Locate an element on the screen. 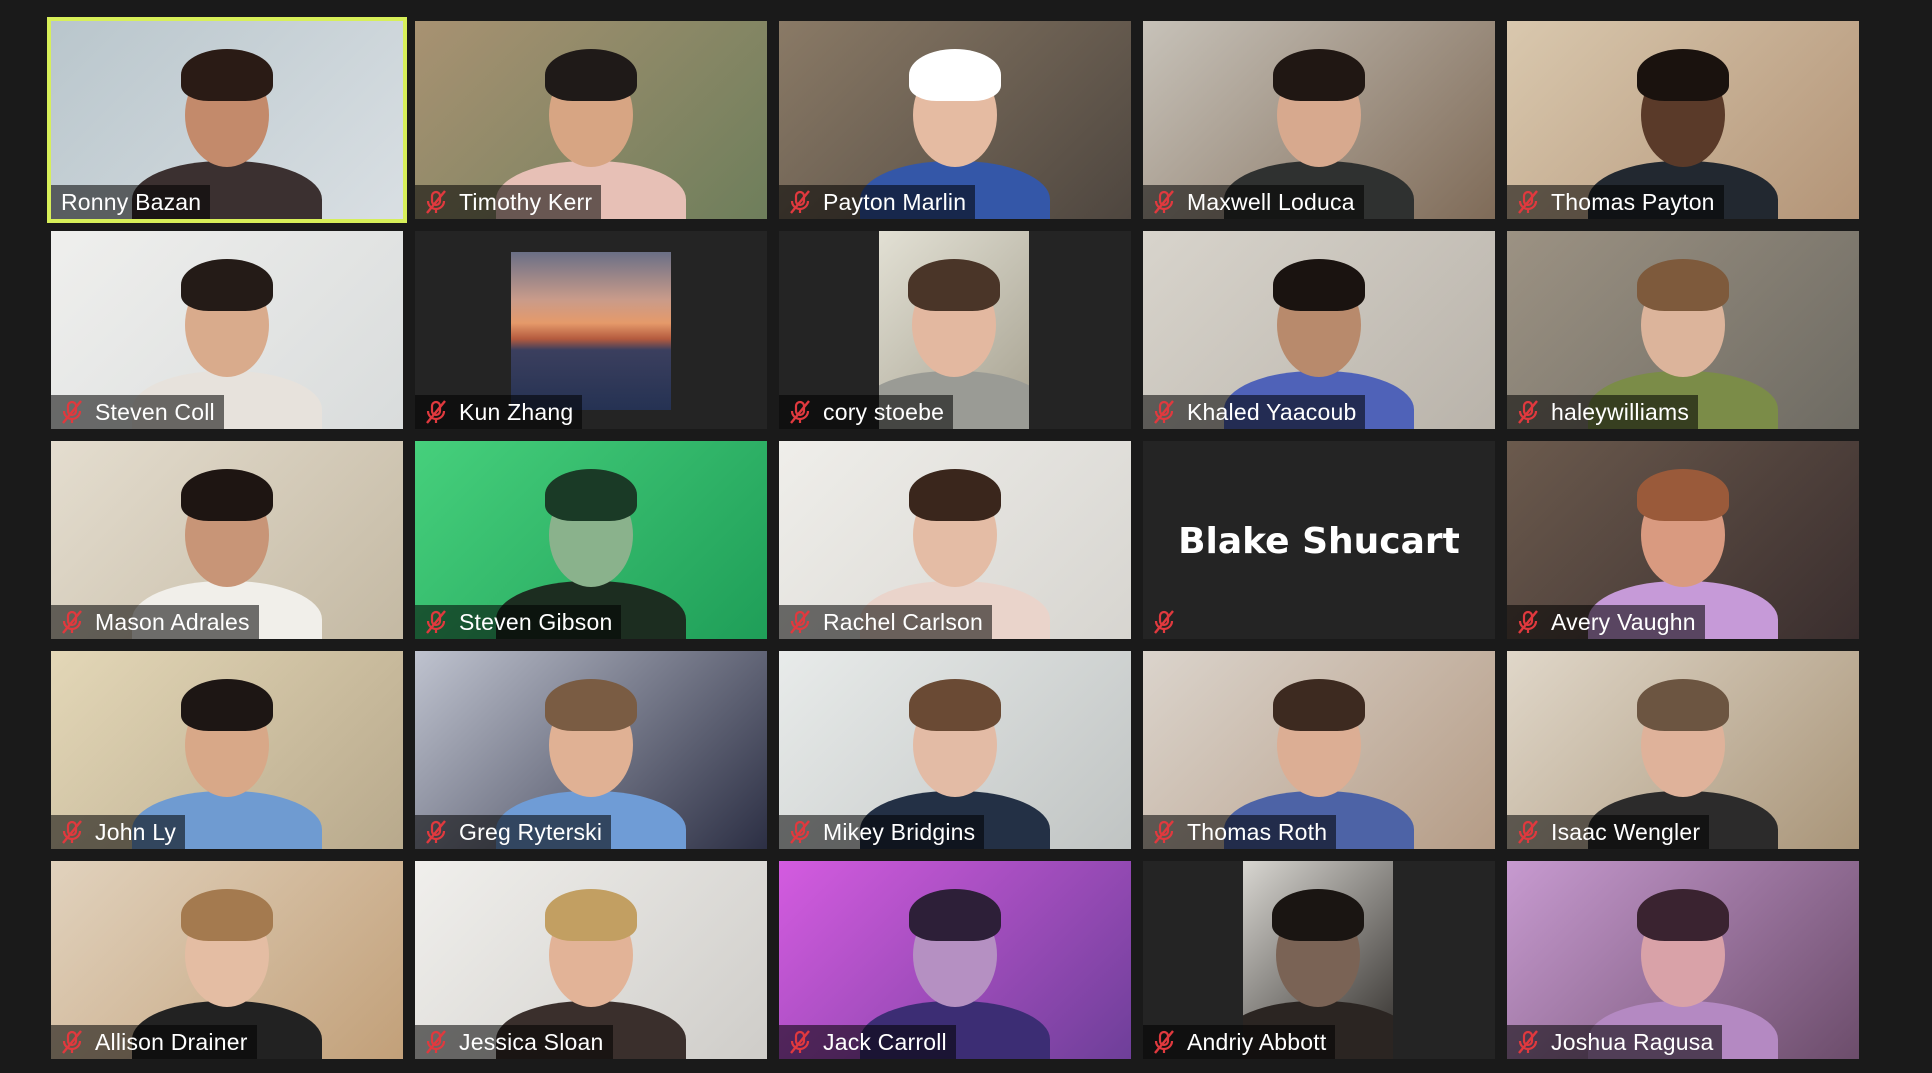 The height and width of the screenshot is (1073, 1932). participant-name-tag: Khaled Yaacoub is located at coordinates (1254, 412).